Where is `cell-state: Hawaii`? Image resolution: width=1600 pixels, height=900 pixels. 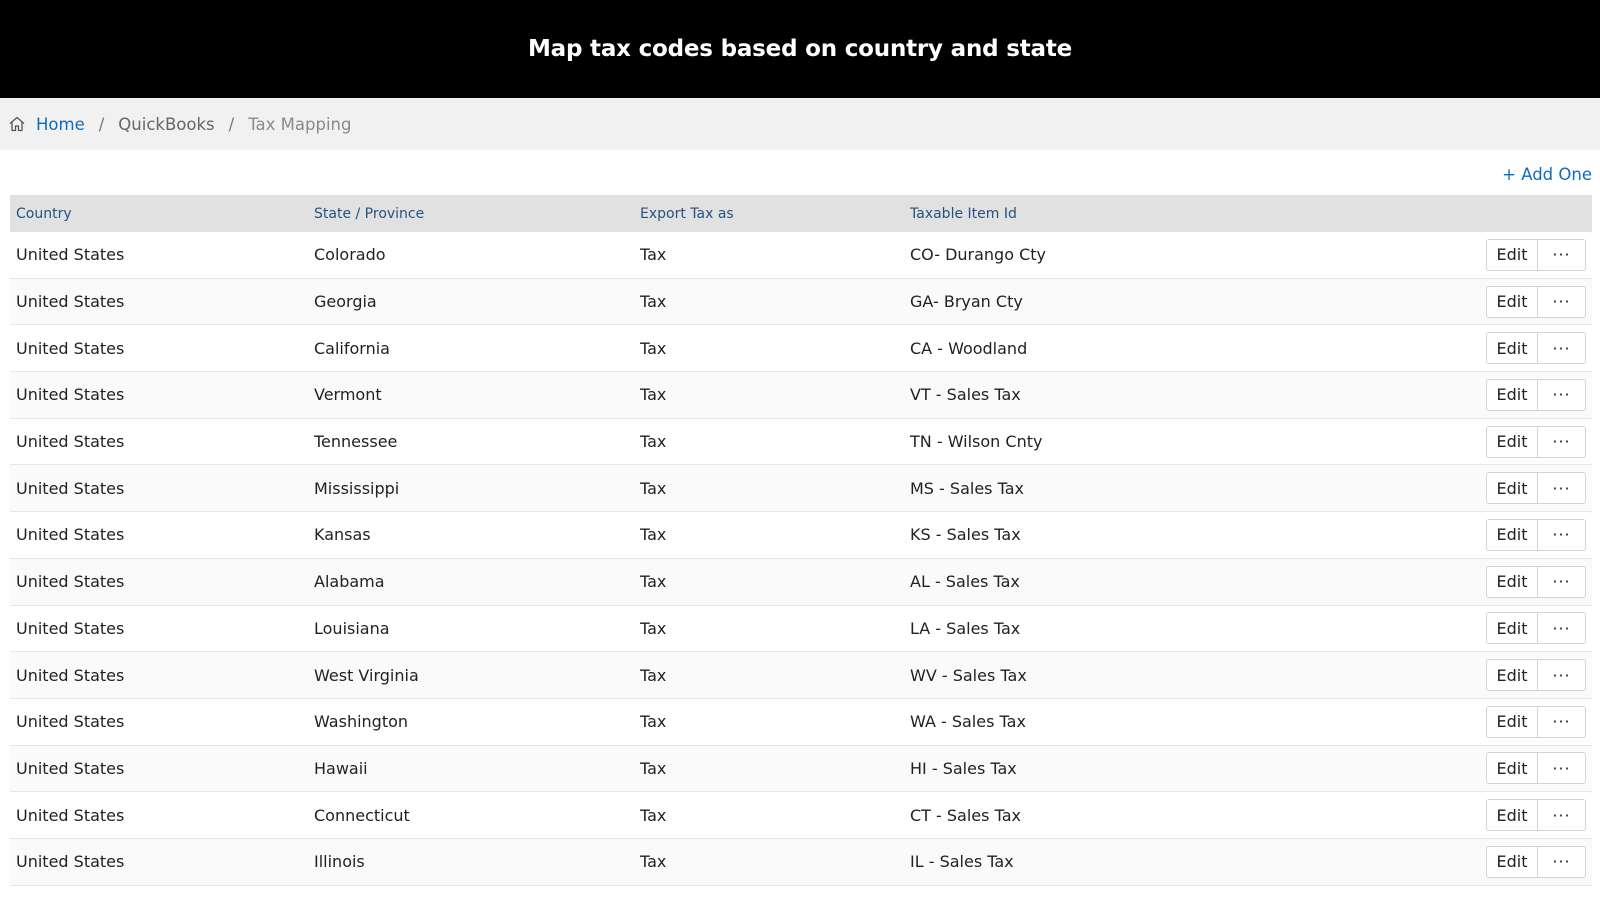 cell-state: Hawaii is located at coordinates (341, 768).